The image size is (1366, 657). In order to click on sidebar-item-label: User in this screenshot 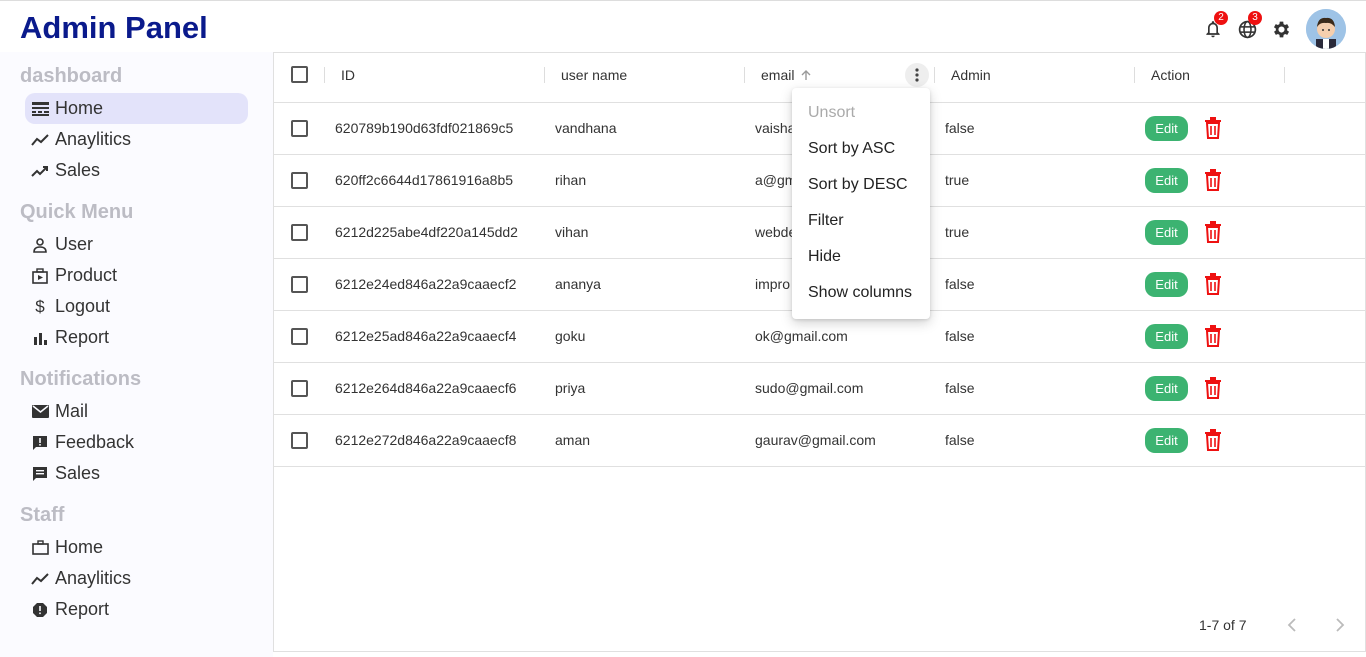, I will do `click(74, 244)`.